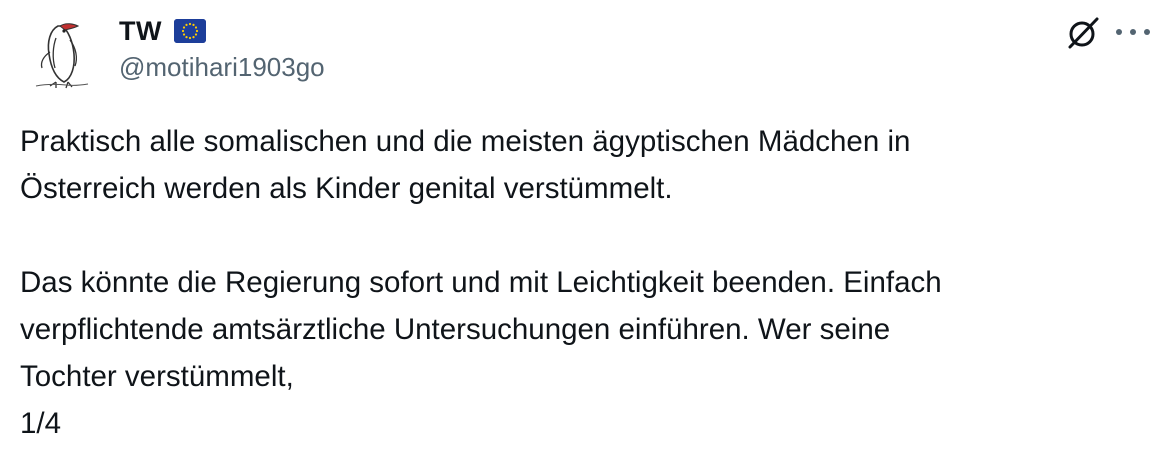  I want to click on author-name-row: TW, so click(162, 31).